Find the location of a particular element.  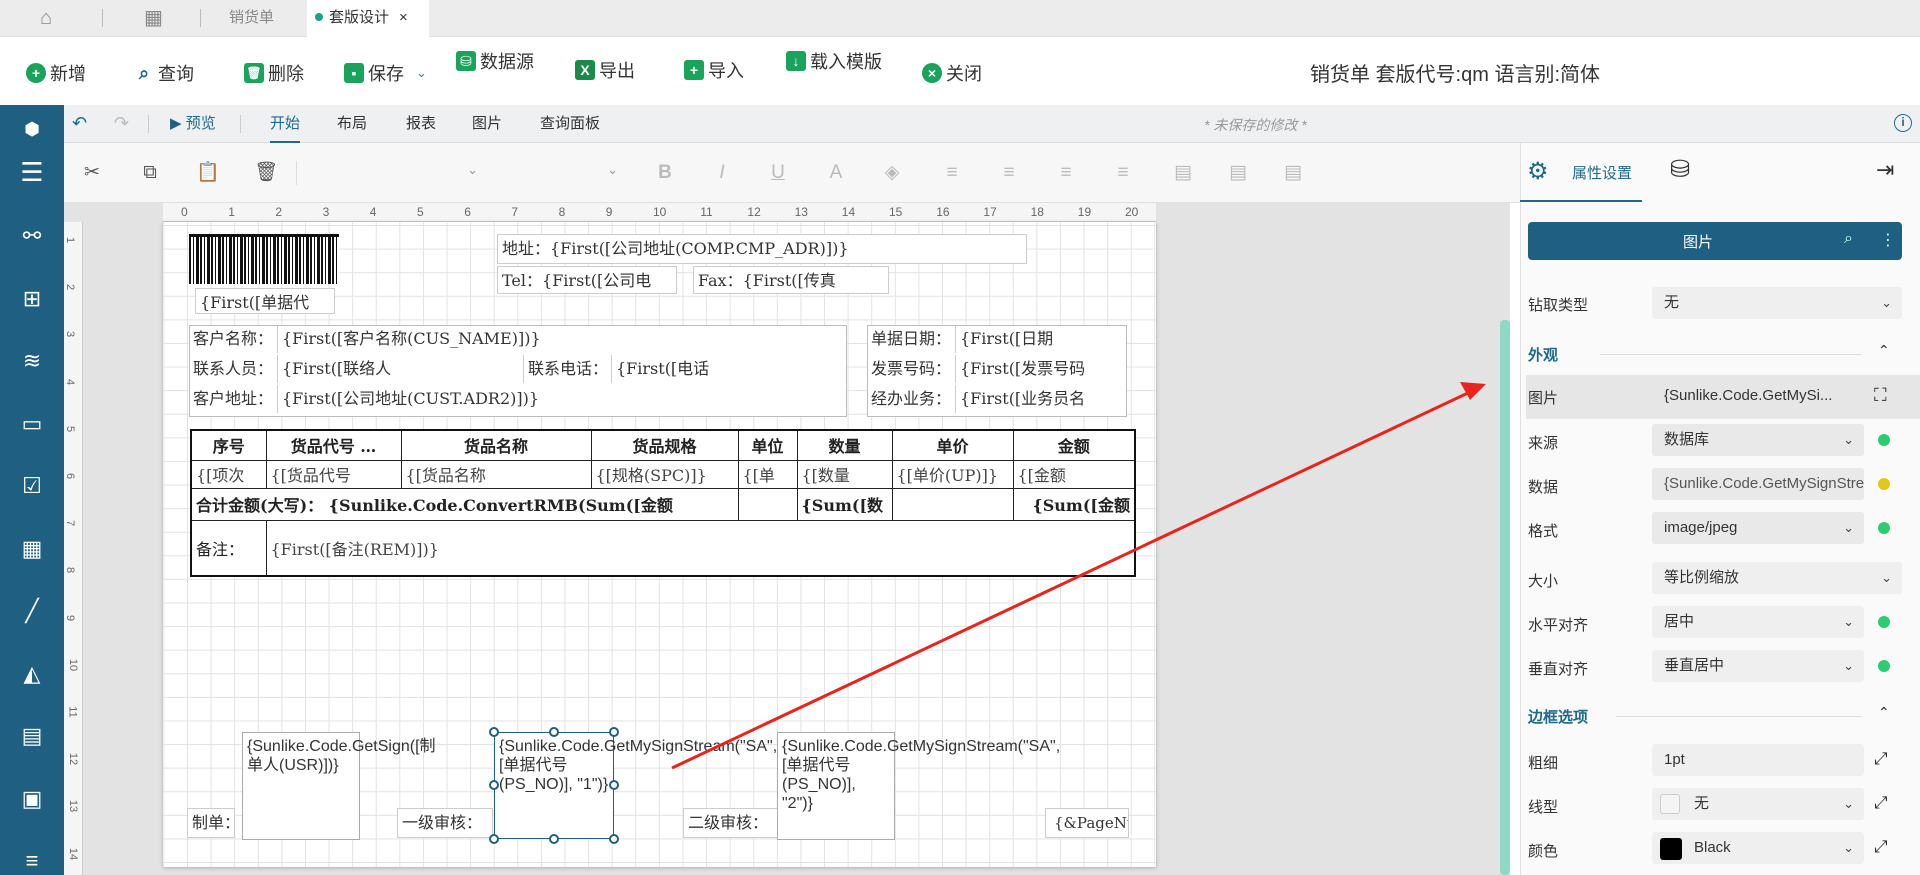

total-unit-cell is located at coordinates (767, 504).